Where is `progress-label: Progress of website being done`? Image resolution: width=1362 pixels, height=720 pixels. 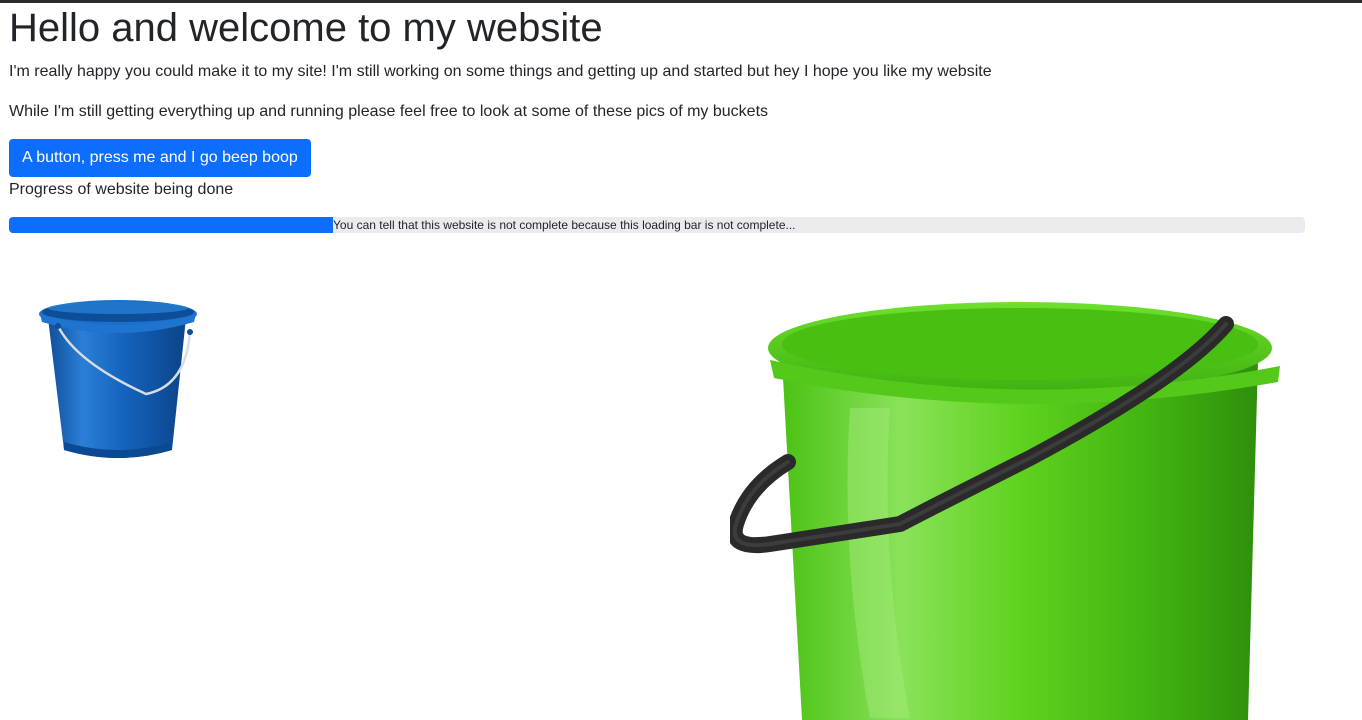 progress-label: Progress of website being done is located at coordinates (121, 189).